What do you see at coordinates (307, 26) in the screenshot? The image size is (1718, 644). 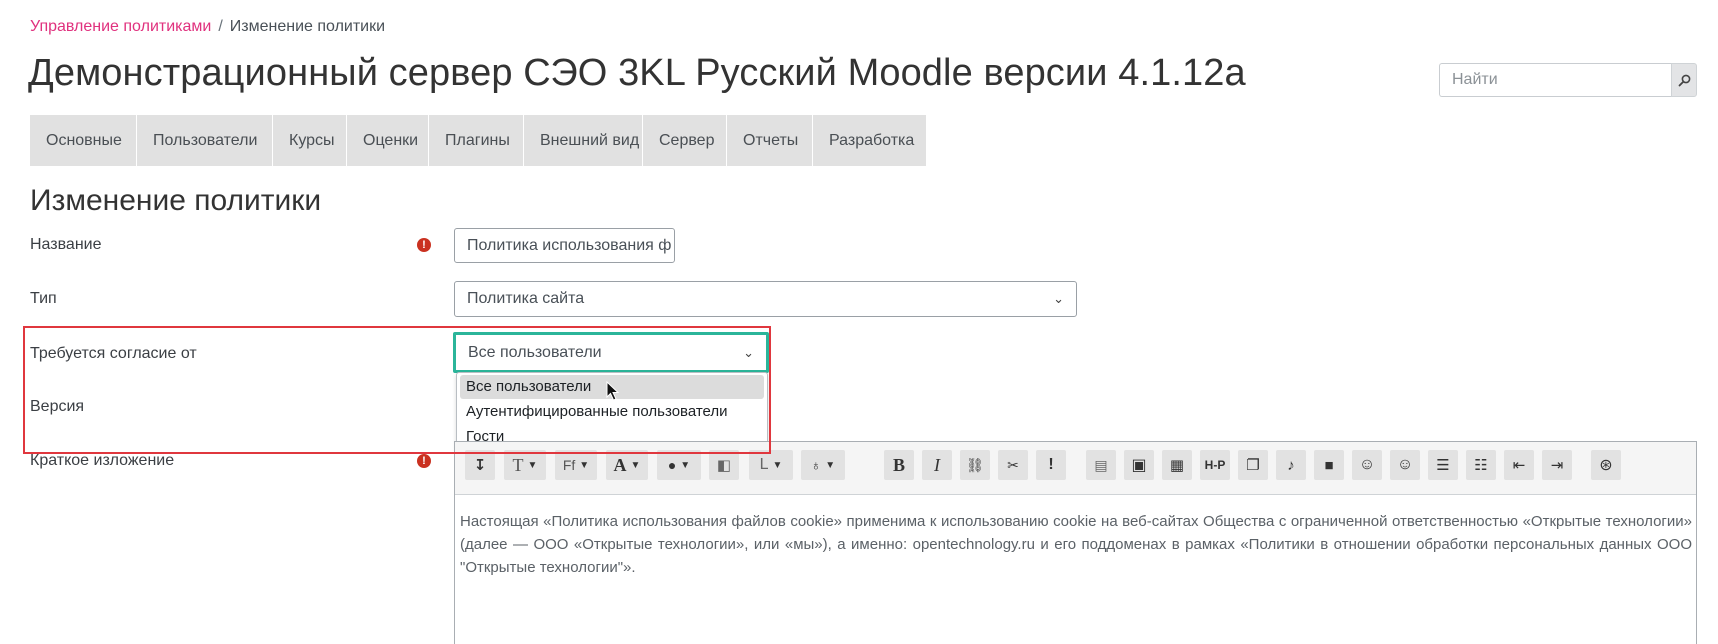 I see `breadcrumb-current: Изменение политики` at bounding box center [307, 26].